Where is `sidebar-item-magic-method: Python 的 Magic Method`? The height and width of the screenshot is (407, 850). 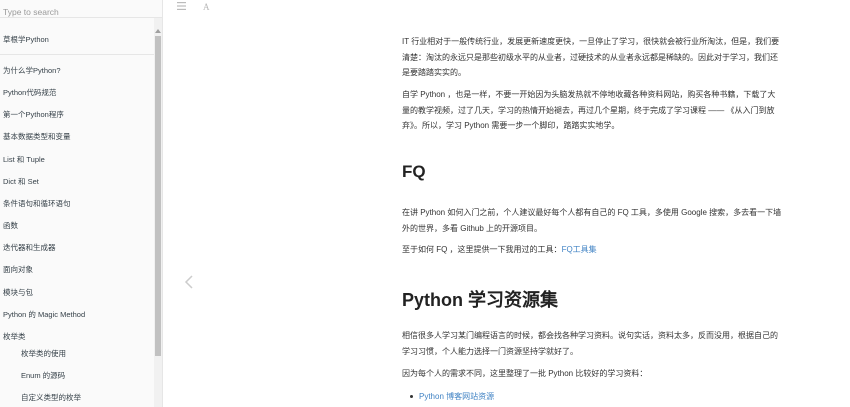 sidebar-item-magic-method: Python 的 Magic Method is located at coordinates (45, 315).